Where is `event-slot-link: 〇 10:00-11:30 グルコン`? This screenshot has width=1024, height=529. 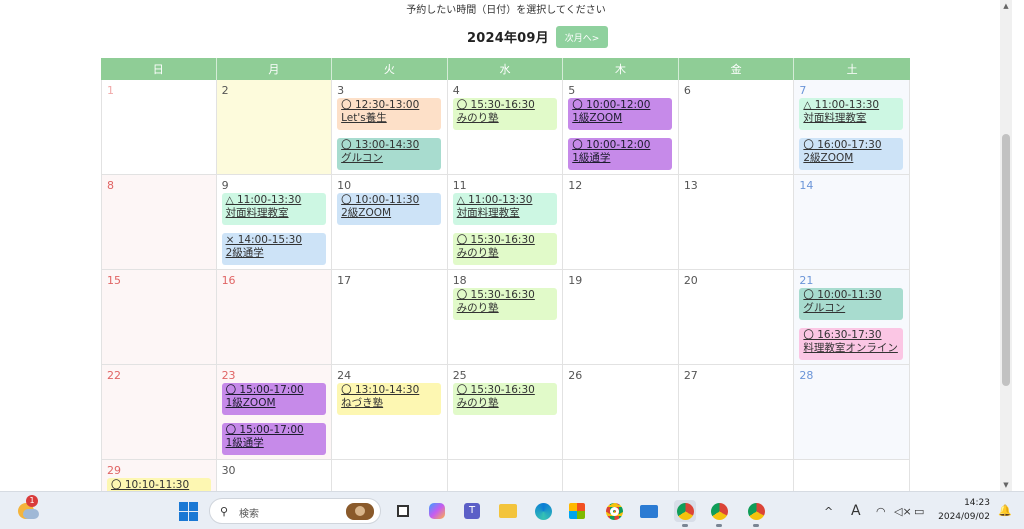
event-slot-link: 〇 10:00-11:30 グルコン is located at coordinates (851, 304).